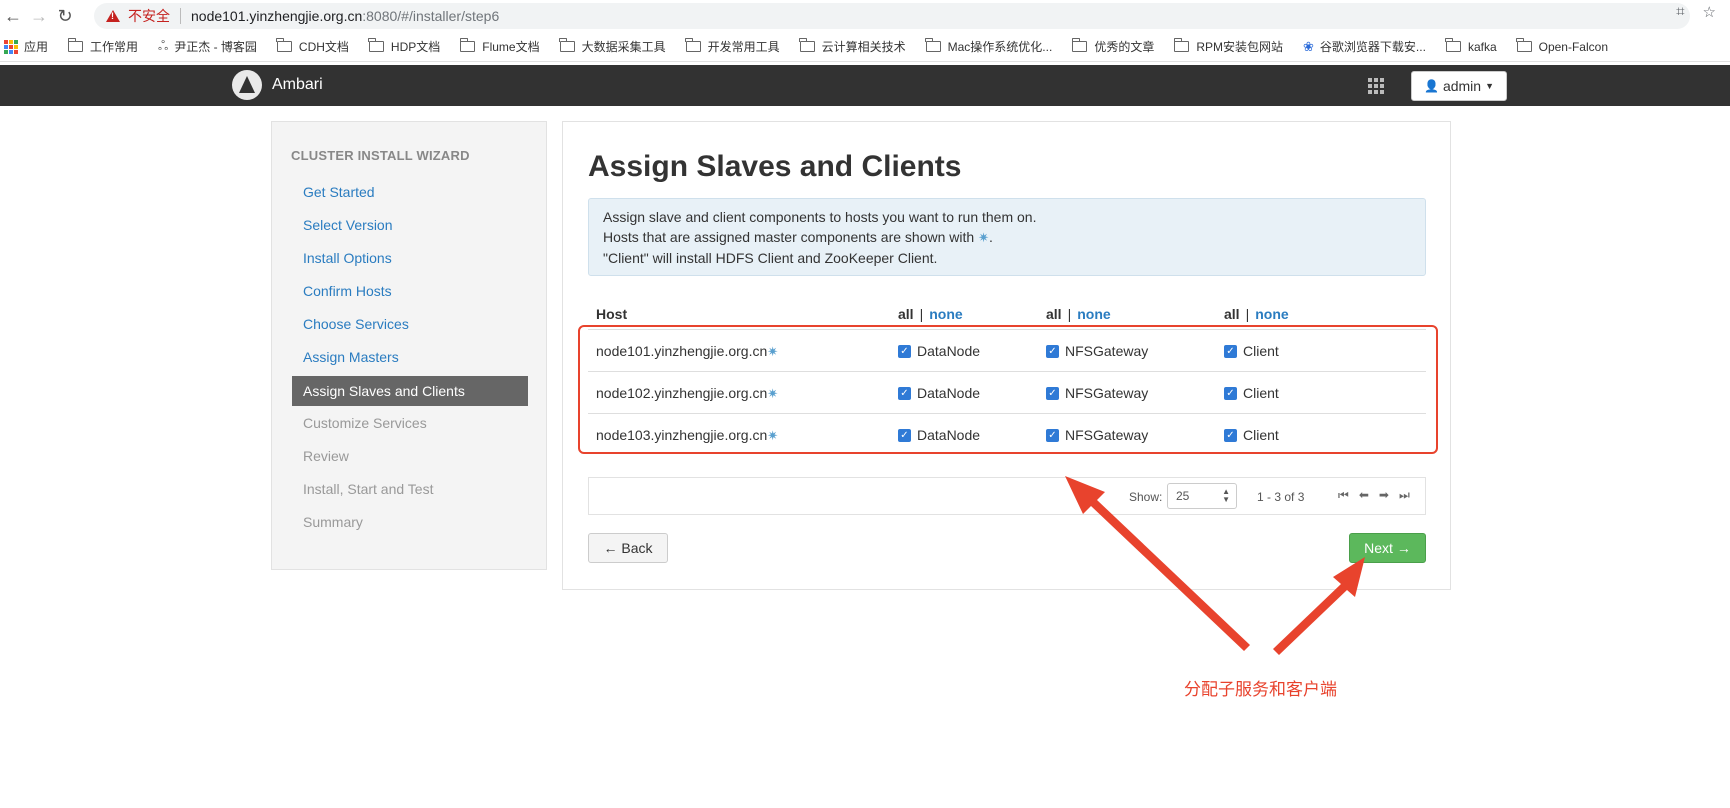 The width and height of the screenshot is (1730, 808). What do you see at coordinates (410, 192) in the screenshot?
I see `step-get-started: Get Started` at bounding box center [410, 192].